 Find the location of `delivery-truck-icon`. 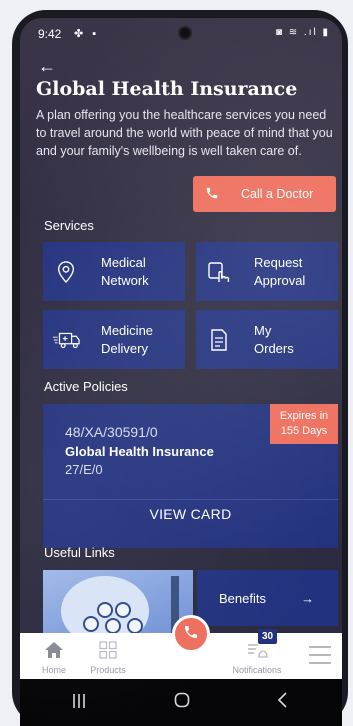

delivery-truck-icon is located at coordinates (66, 340).